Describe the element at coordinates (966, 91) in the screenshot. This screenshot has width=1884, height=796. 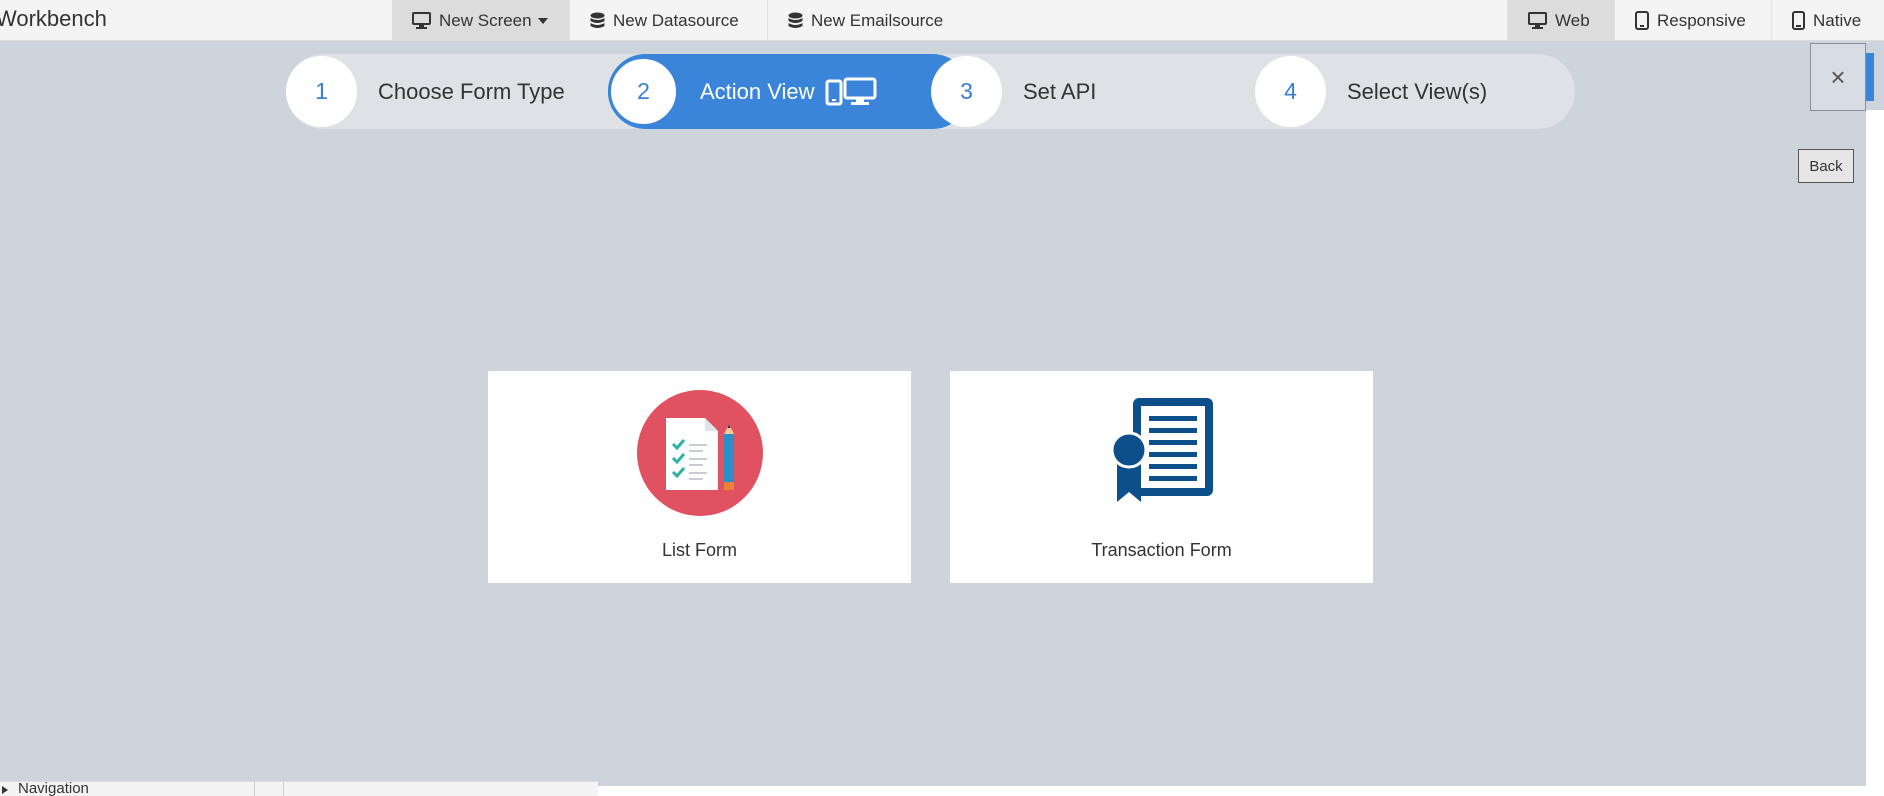
I see `step-number: 3` at that location.